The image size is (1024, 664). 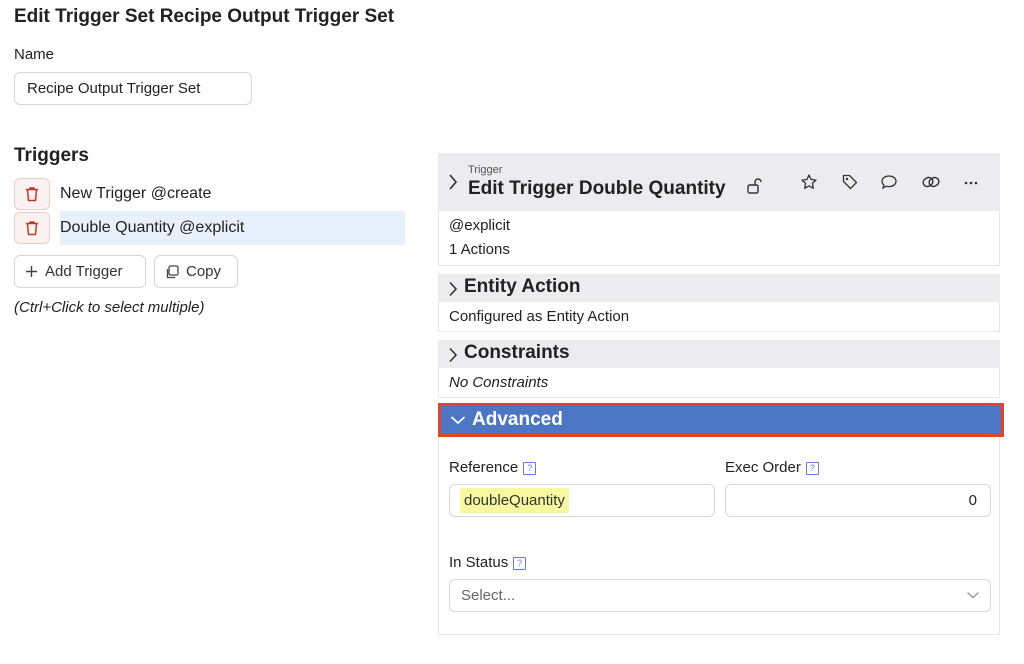 I want to click on trigger-panel-header: Trigger Edit Trigger Double Quantity, so click(x=719, y=182).